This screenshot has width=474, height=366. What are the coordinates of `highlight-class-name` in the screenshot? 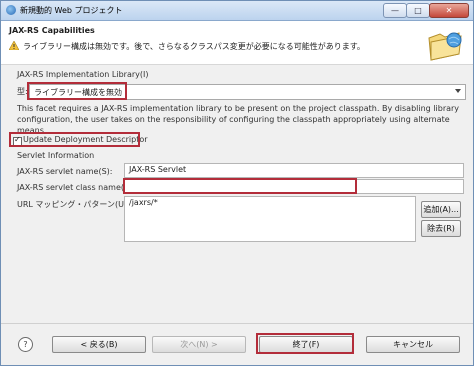 It's located at (240, 186).